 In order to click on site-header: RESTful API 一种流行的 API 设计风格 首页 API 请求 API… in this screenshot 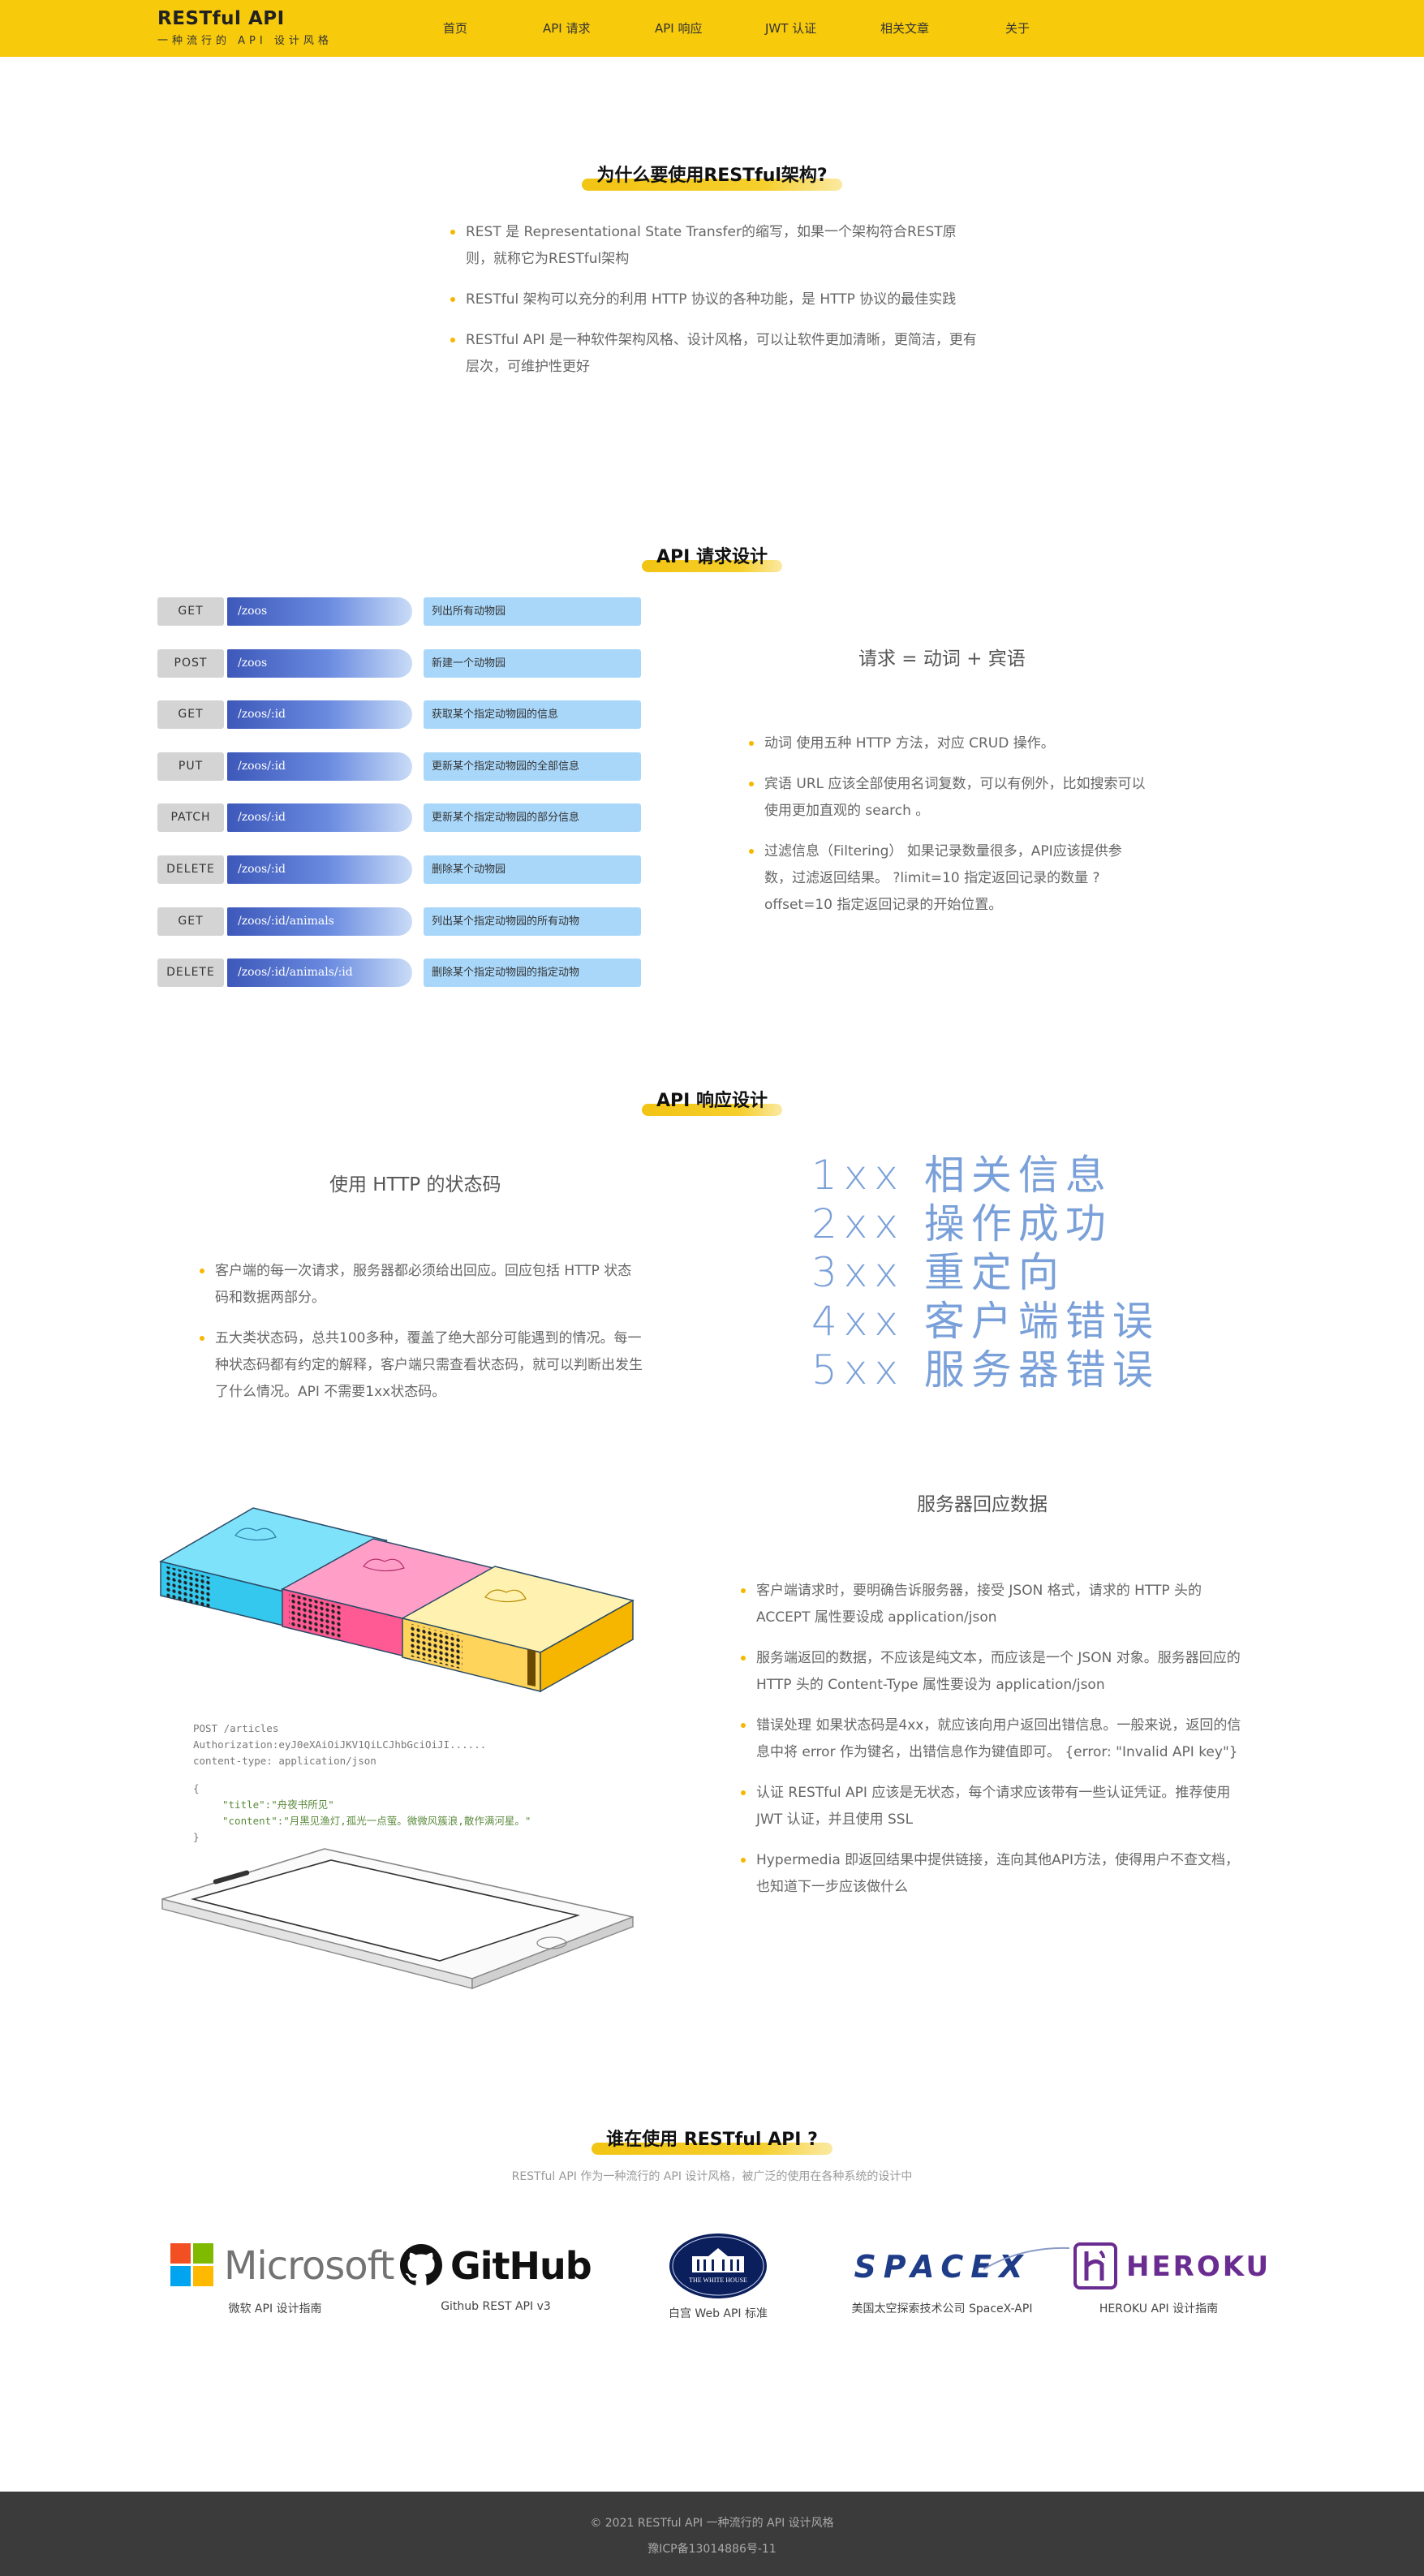, I will do `click(712, 29)`.